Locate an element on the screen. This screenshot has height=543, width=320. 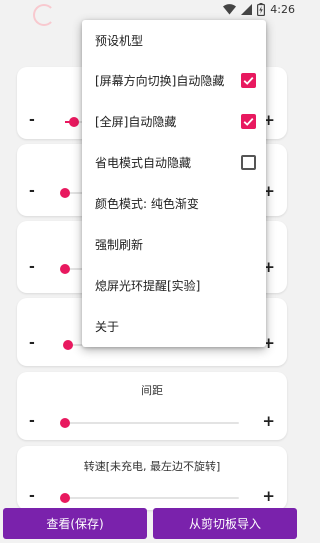
menu-item-label: 预设机型 is located at coordinates (119, 41).